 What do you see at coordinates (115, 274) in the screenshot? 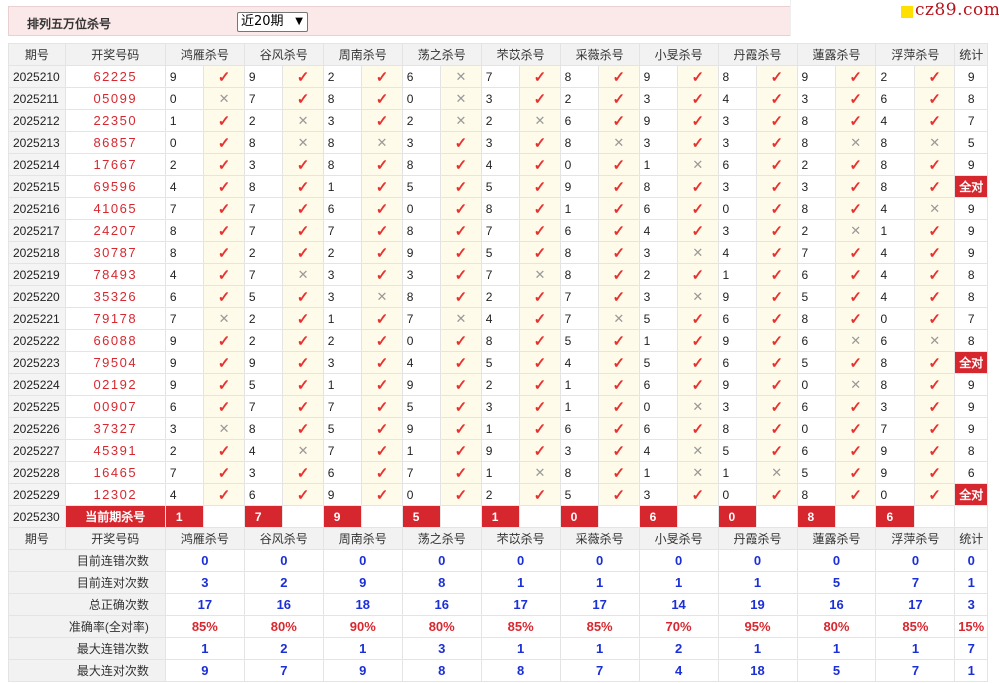
I see `draw-number-cell: 78493` at bounding box center [115, 274].